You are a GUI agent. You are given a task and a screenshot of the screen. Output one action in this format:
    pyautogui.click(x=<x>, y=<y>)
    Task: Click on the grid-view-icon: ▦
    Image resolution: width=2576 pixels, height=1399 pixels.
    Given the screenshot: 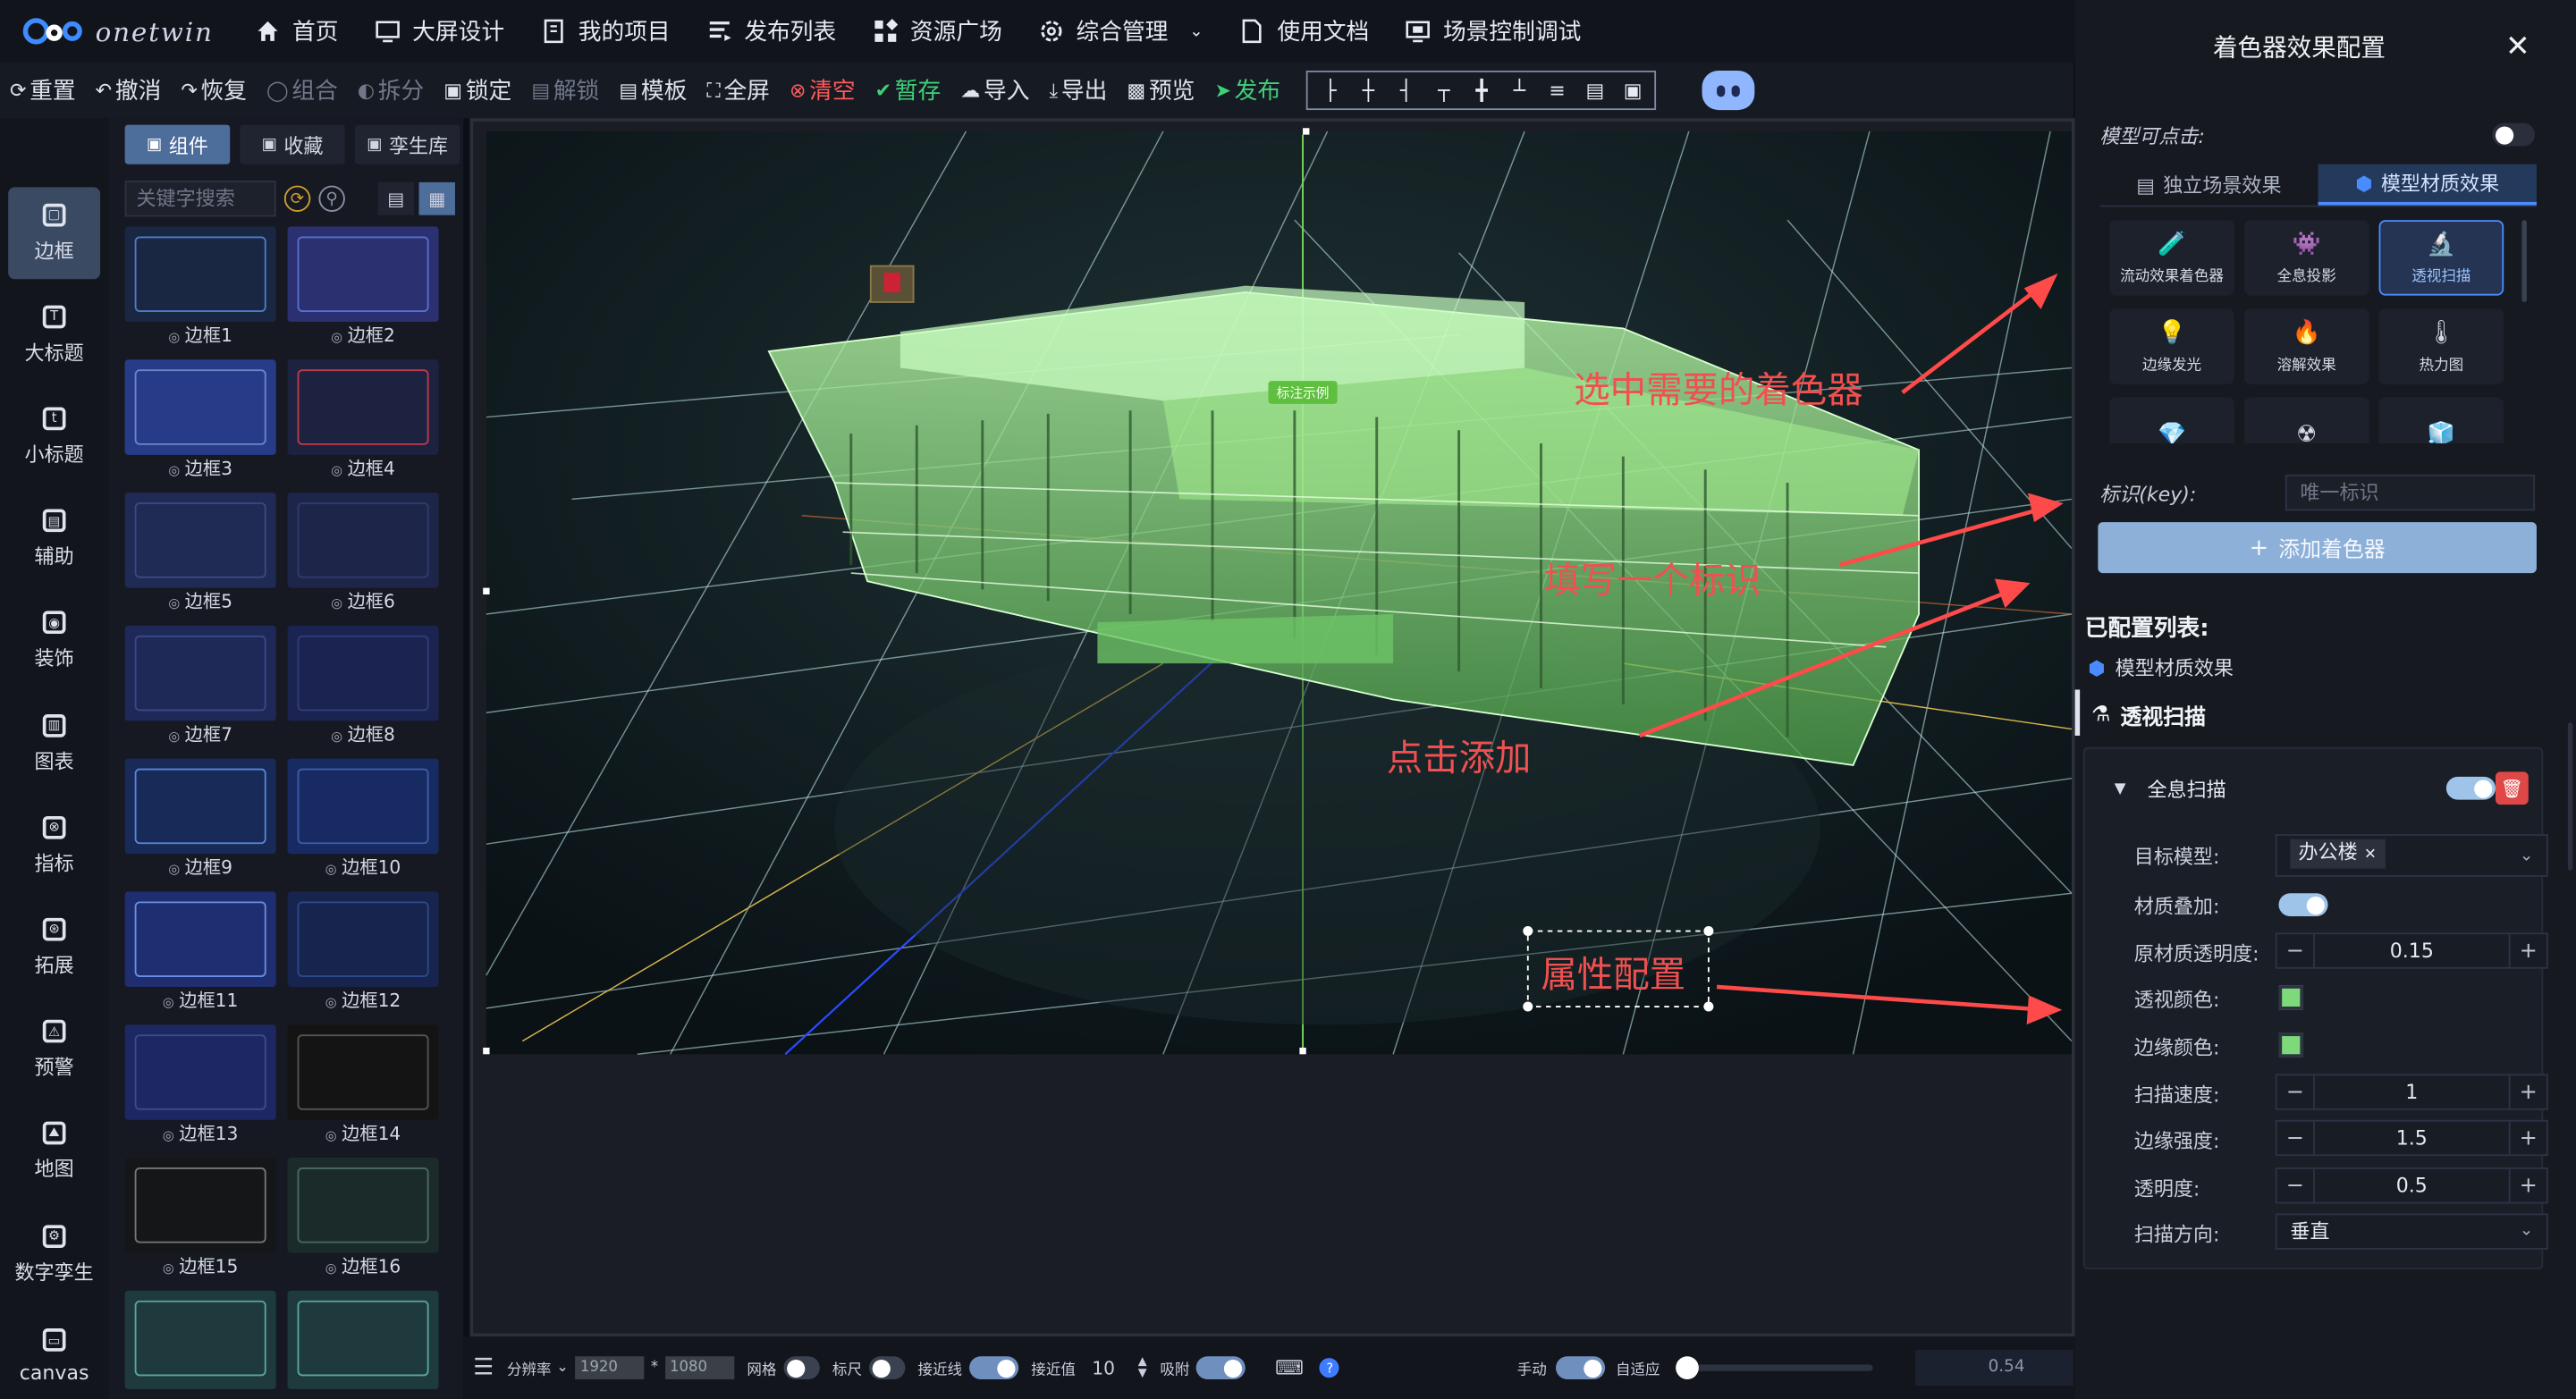 What is the action you would take?
    pyautogui.click(x=436, y=198)
    